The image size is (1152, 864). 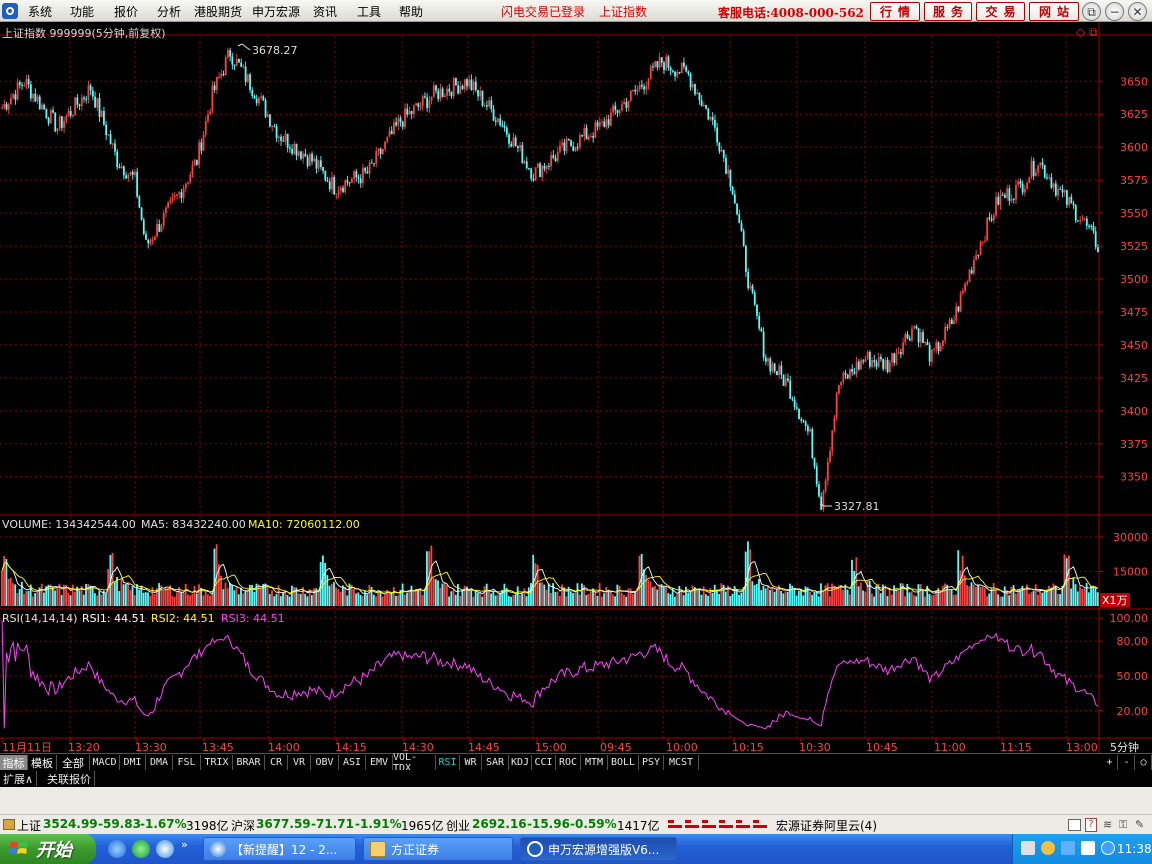 I want to click on chart-options-icon: ◇ ⧉, so click(x=1087, y=32).